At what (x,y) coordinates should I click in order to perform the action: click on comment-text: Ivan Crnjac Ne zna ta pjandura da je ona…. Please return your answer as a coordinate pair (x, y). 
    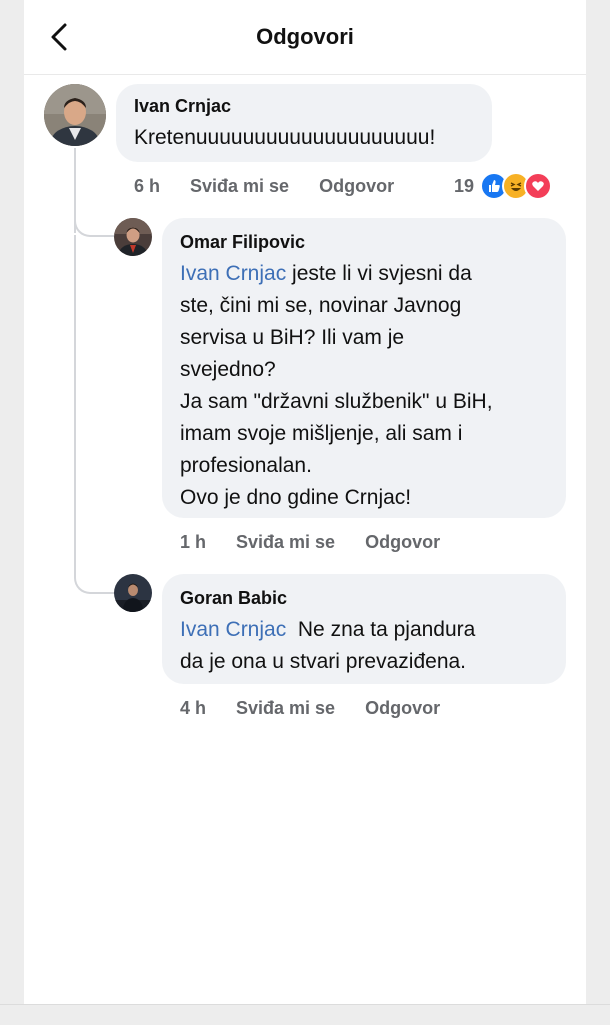
    Looking at the image, I should click on (328, 645).